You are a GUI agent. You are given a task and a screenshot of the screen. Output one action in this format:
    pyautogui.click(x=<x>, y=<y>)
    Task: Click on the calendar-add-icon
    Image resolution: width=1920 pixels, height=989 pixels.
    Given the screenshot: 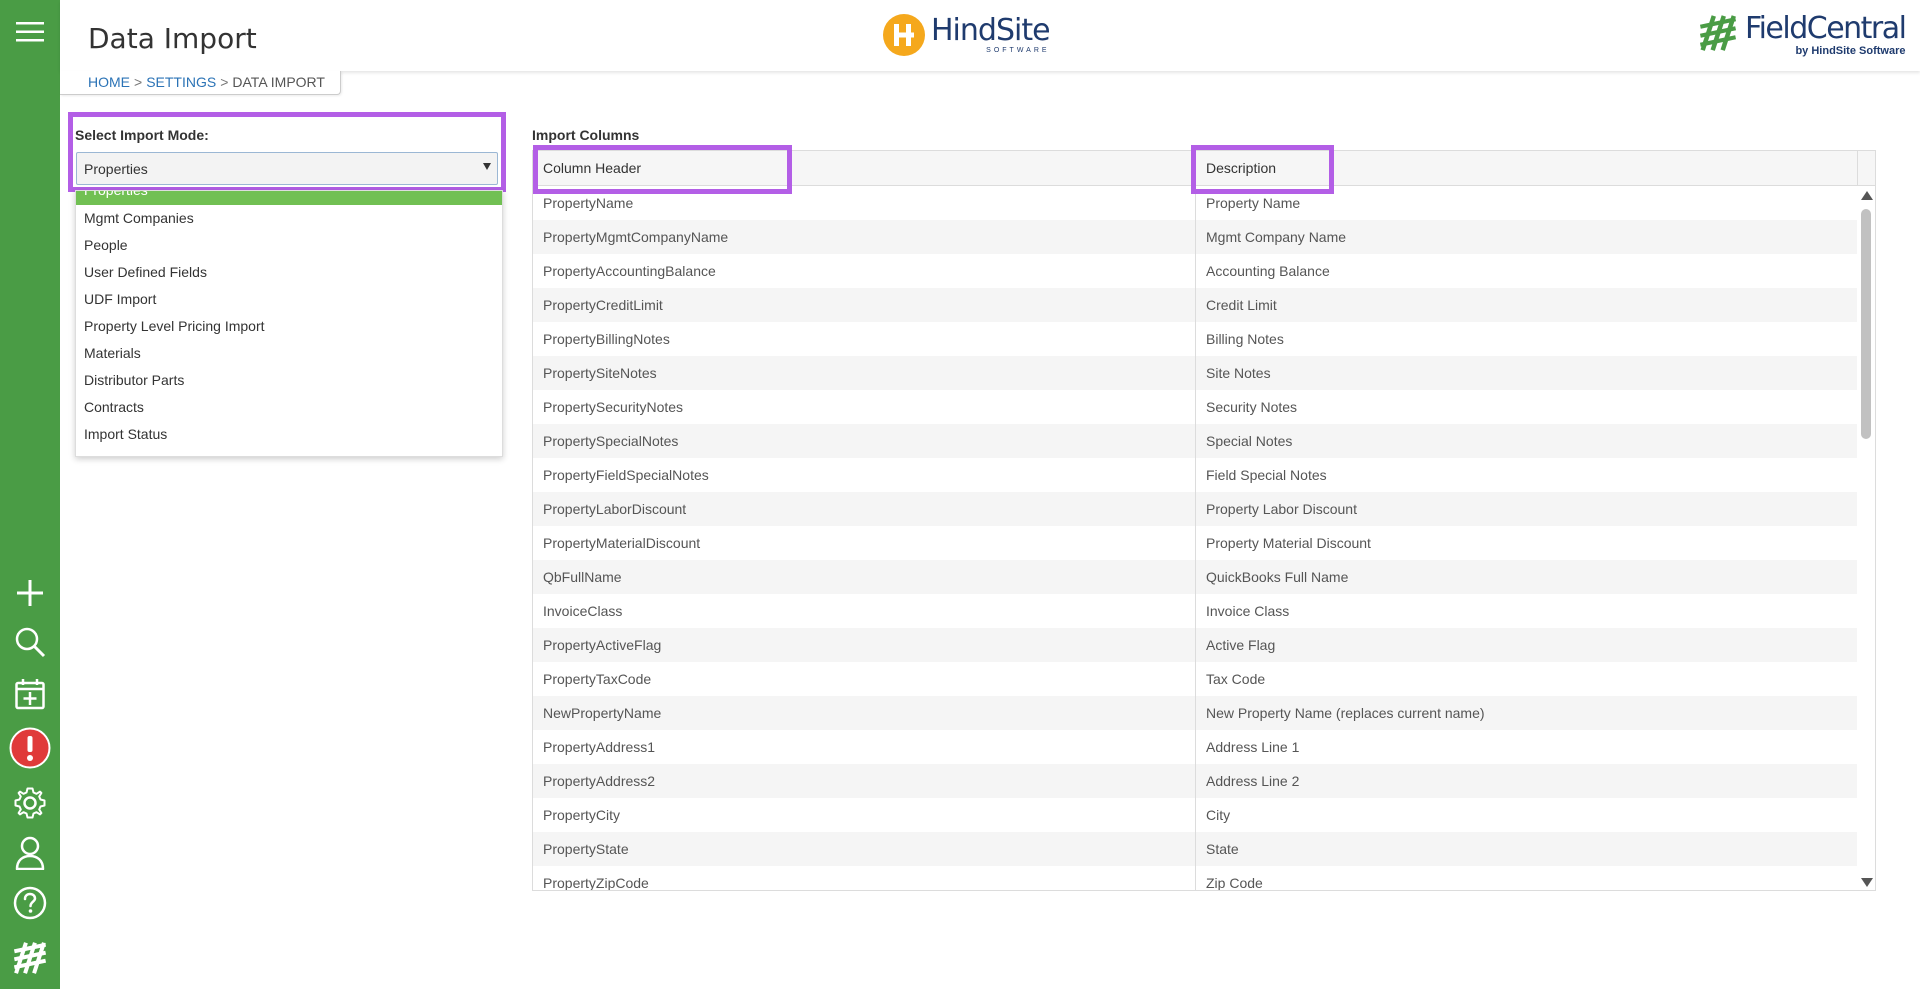 What is the action you would take?
    pyautogui.click(x=30, y=694)
    